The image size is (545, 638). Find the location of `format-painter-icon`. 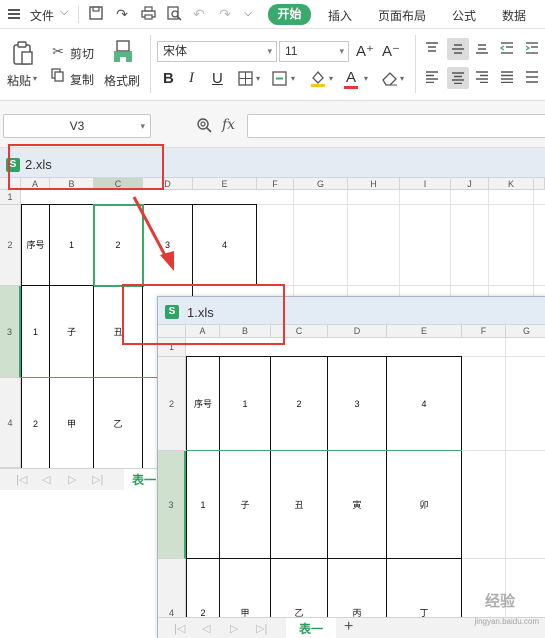

format-painter-icon is located at coordinates (123, 53).